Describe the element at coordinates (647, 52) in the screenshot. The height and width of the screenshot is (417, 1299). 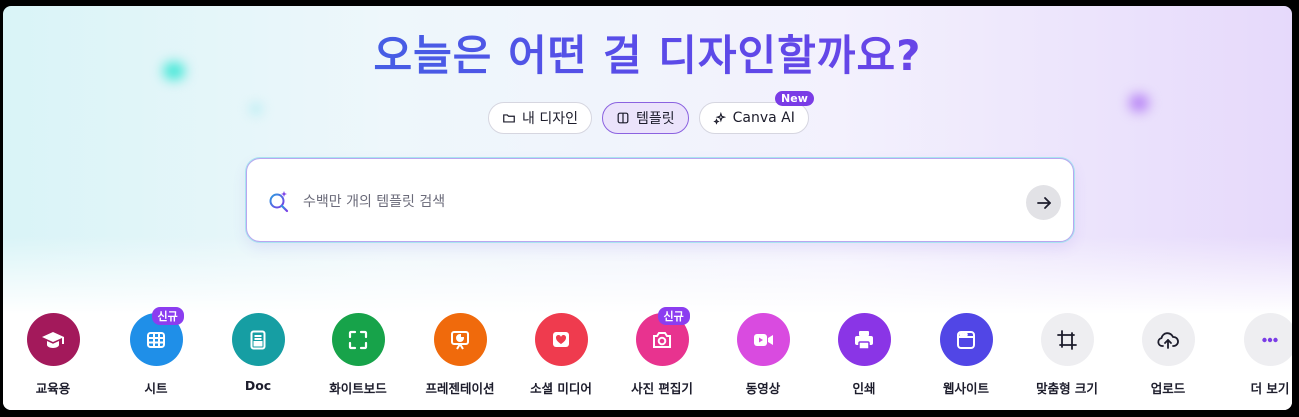
I see `page-title: 오늘은 어떤 걸 디자인할까요?` at that location.